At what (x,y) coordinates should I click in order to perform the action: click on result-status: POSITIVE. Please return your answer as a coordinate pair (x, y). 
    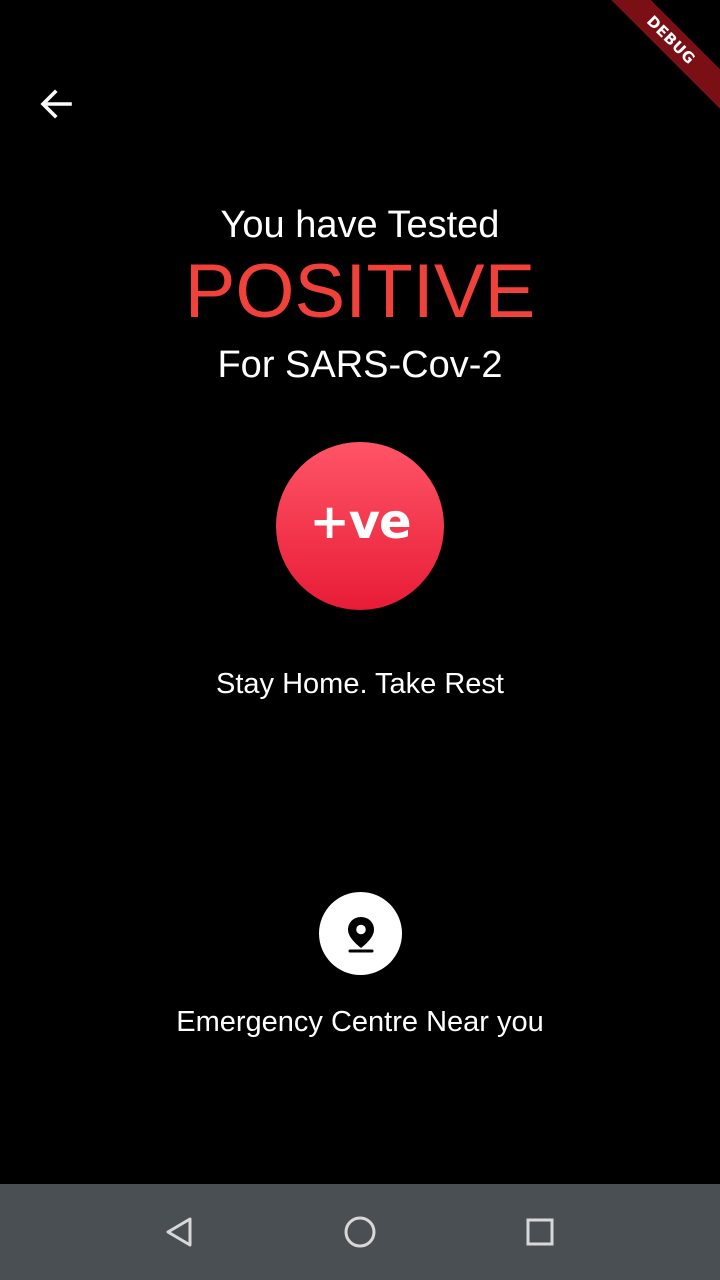
    Looking at the image, I should click on (360, 291).